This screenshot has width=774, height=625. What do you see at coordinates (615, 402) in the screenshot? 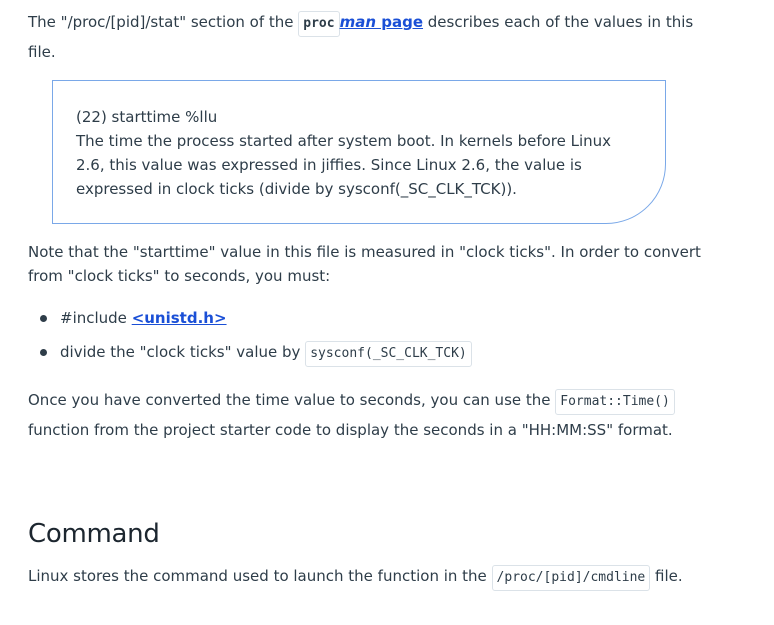
I see `format-time-code: Format::Time()` at bounding box center [615, 402].